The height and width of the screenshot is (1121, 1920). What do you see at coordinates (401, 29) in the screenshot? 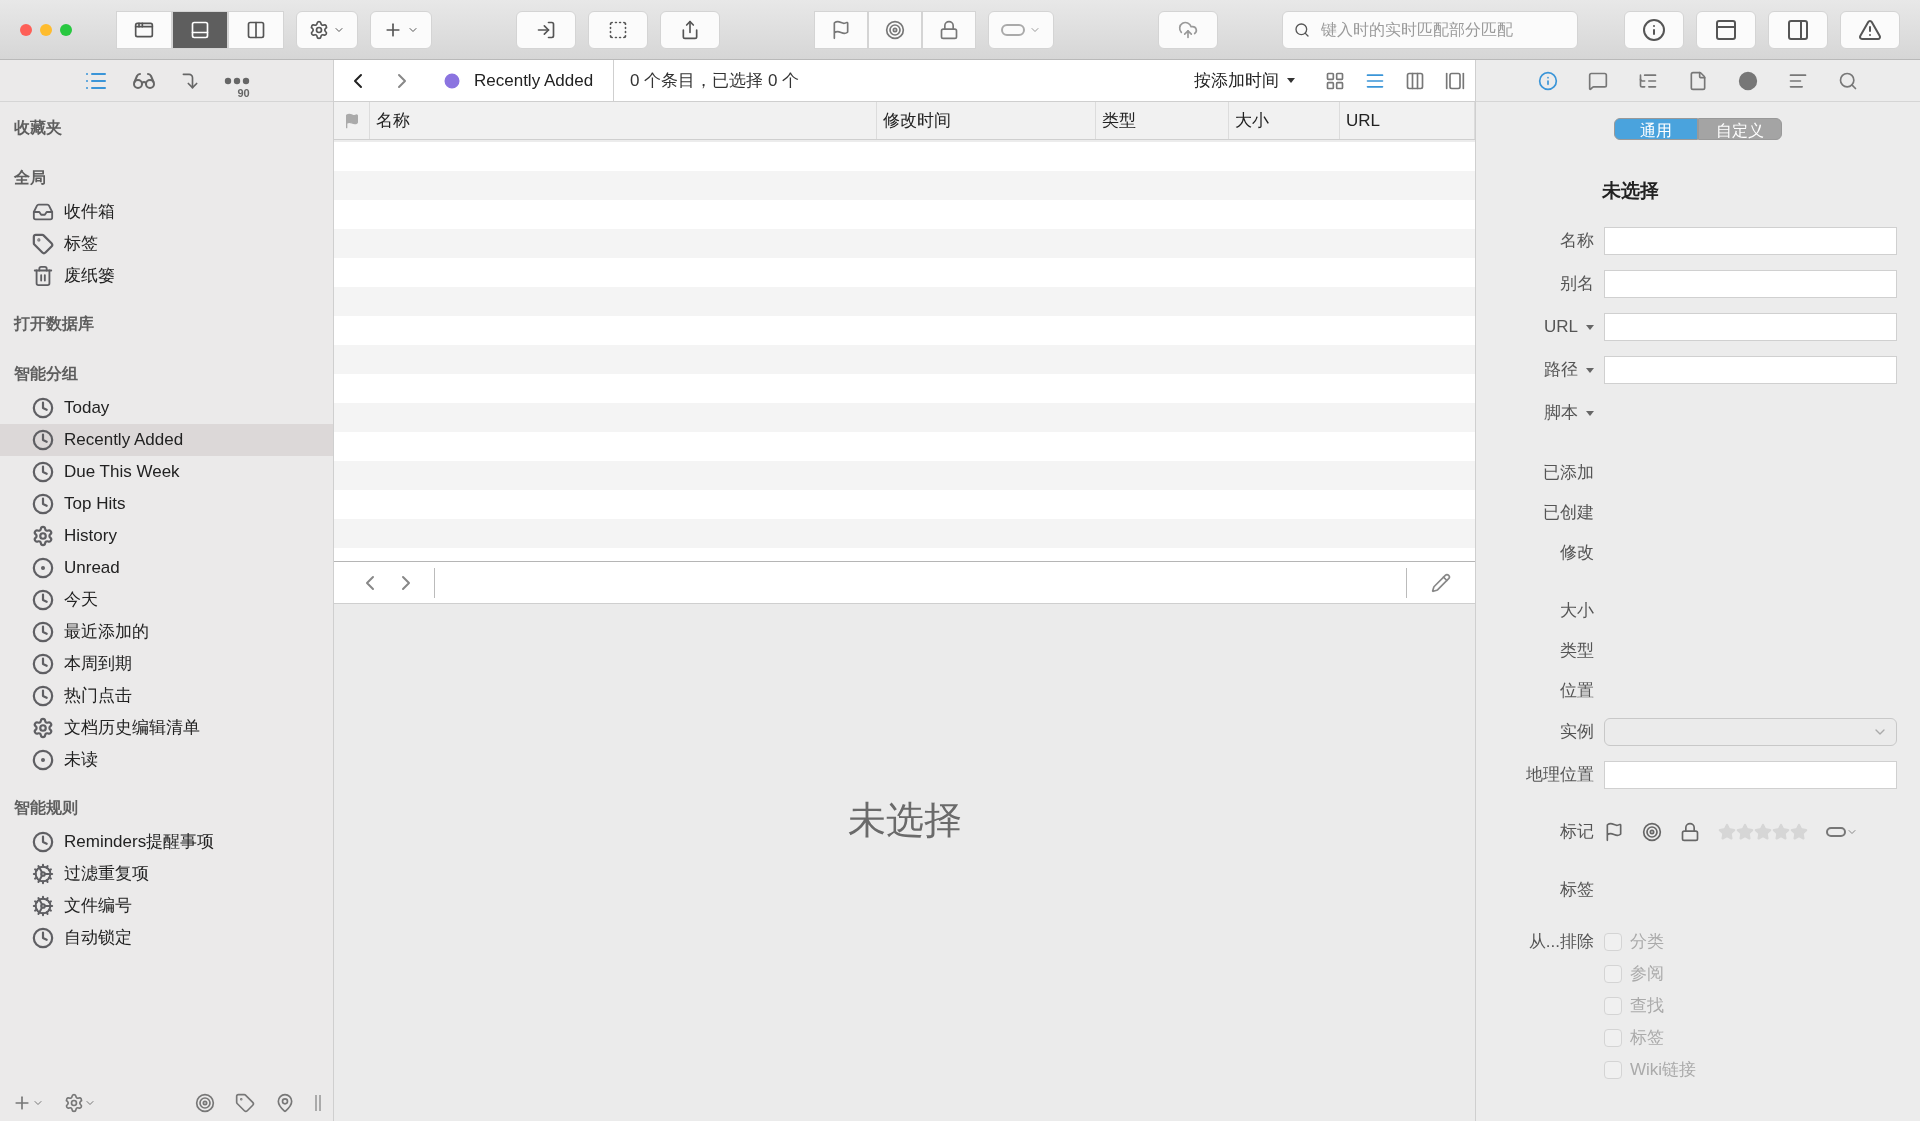
I see `add-menu-button` at bounding box center [401, 29].